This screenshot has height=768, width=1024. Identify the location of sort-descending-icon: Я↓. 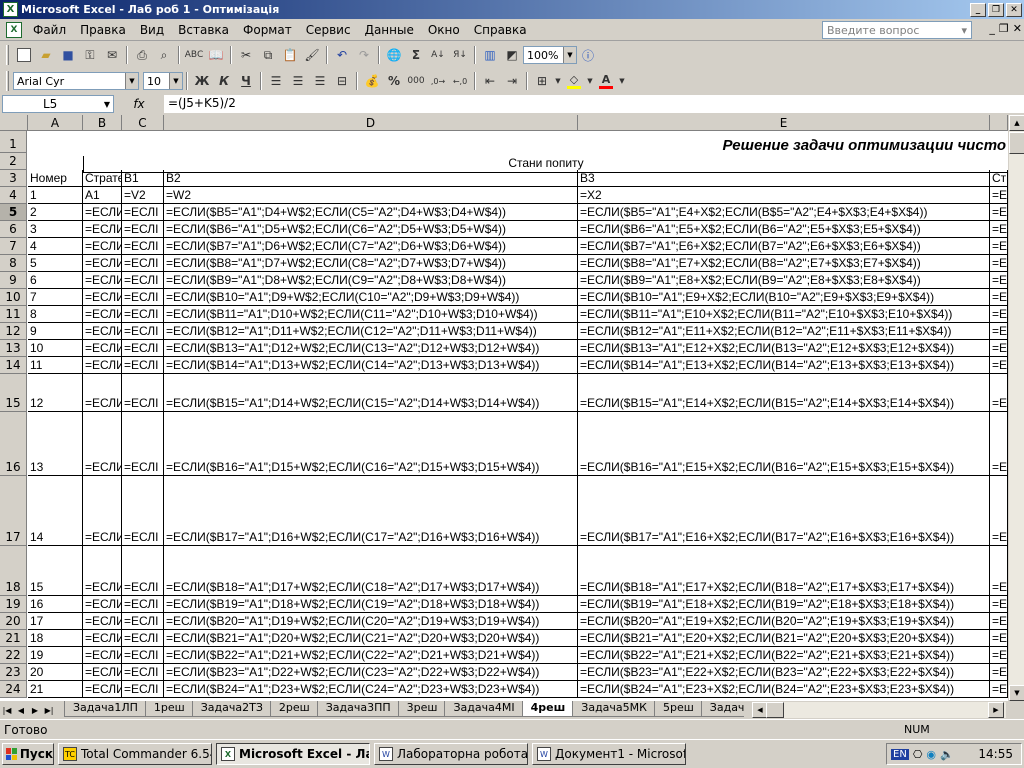
(460, 55).